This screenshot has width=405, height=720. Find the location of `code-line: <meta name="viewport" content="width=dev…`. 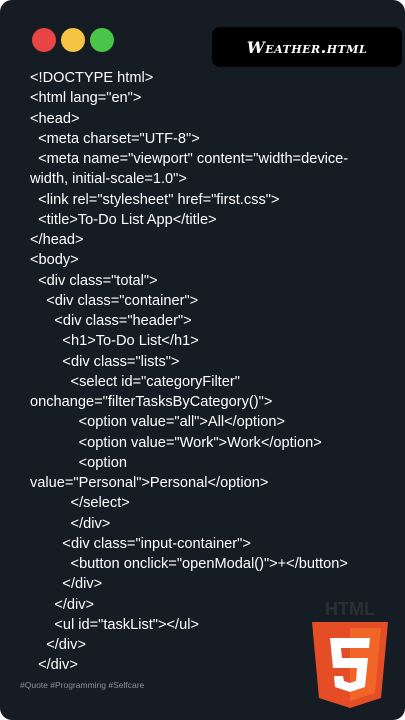

code-line: <meta name="viewport" content="width=dev… is located at coordinates (189, 159).